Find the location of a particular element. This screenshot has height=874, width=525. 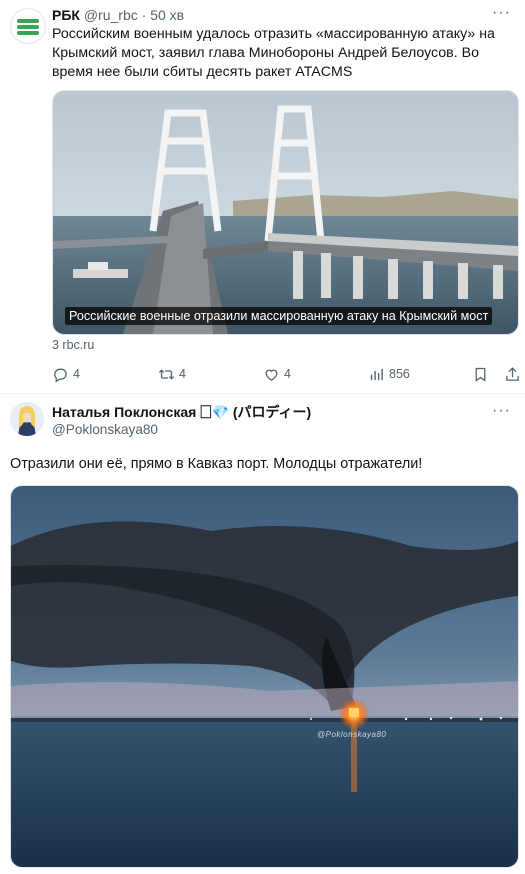

share-icon is located at coordinates (512, 373).